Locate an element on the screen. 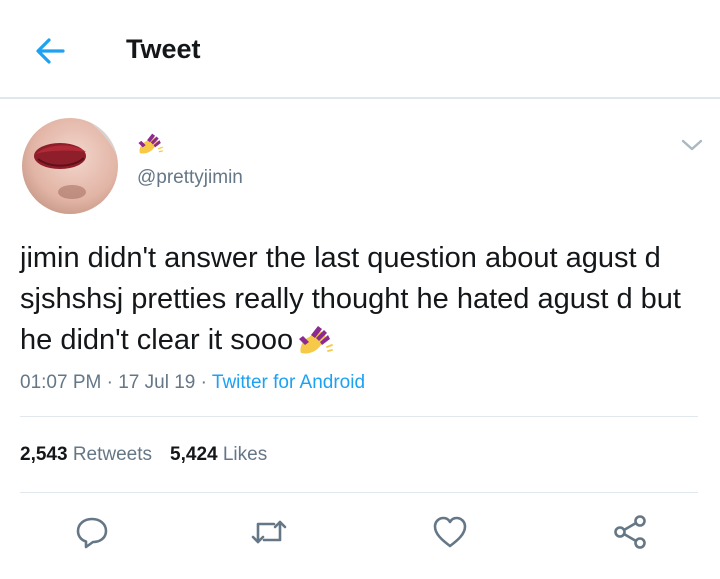  like-button is located at coordinates (450, 532).